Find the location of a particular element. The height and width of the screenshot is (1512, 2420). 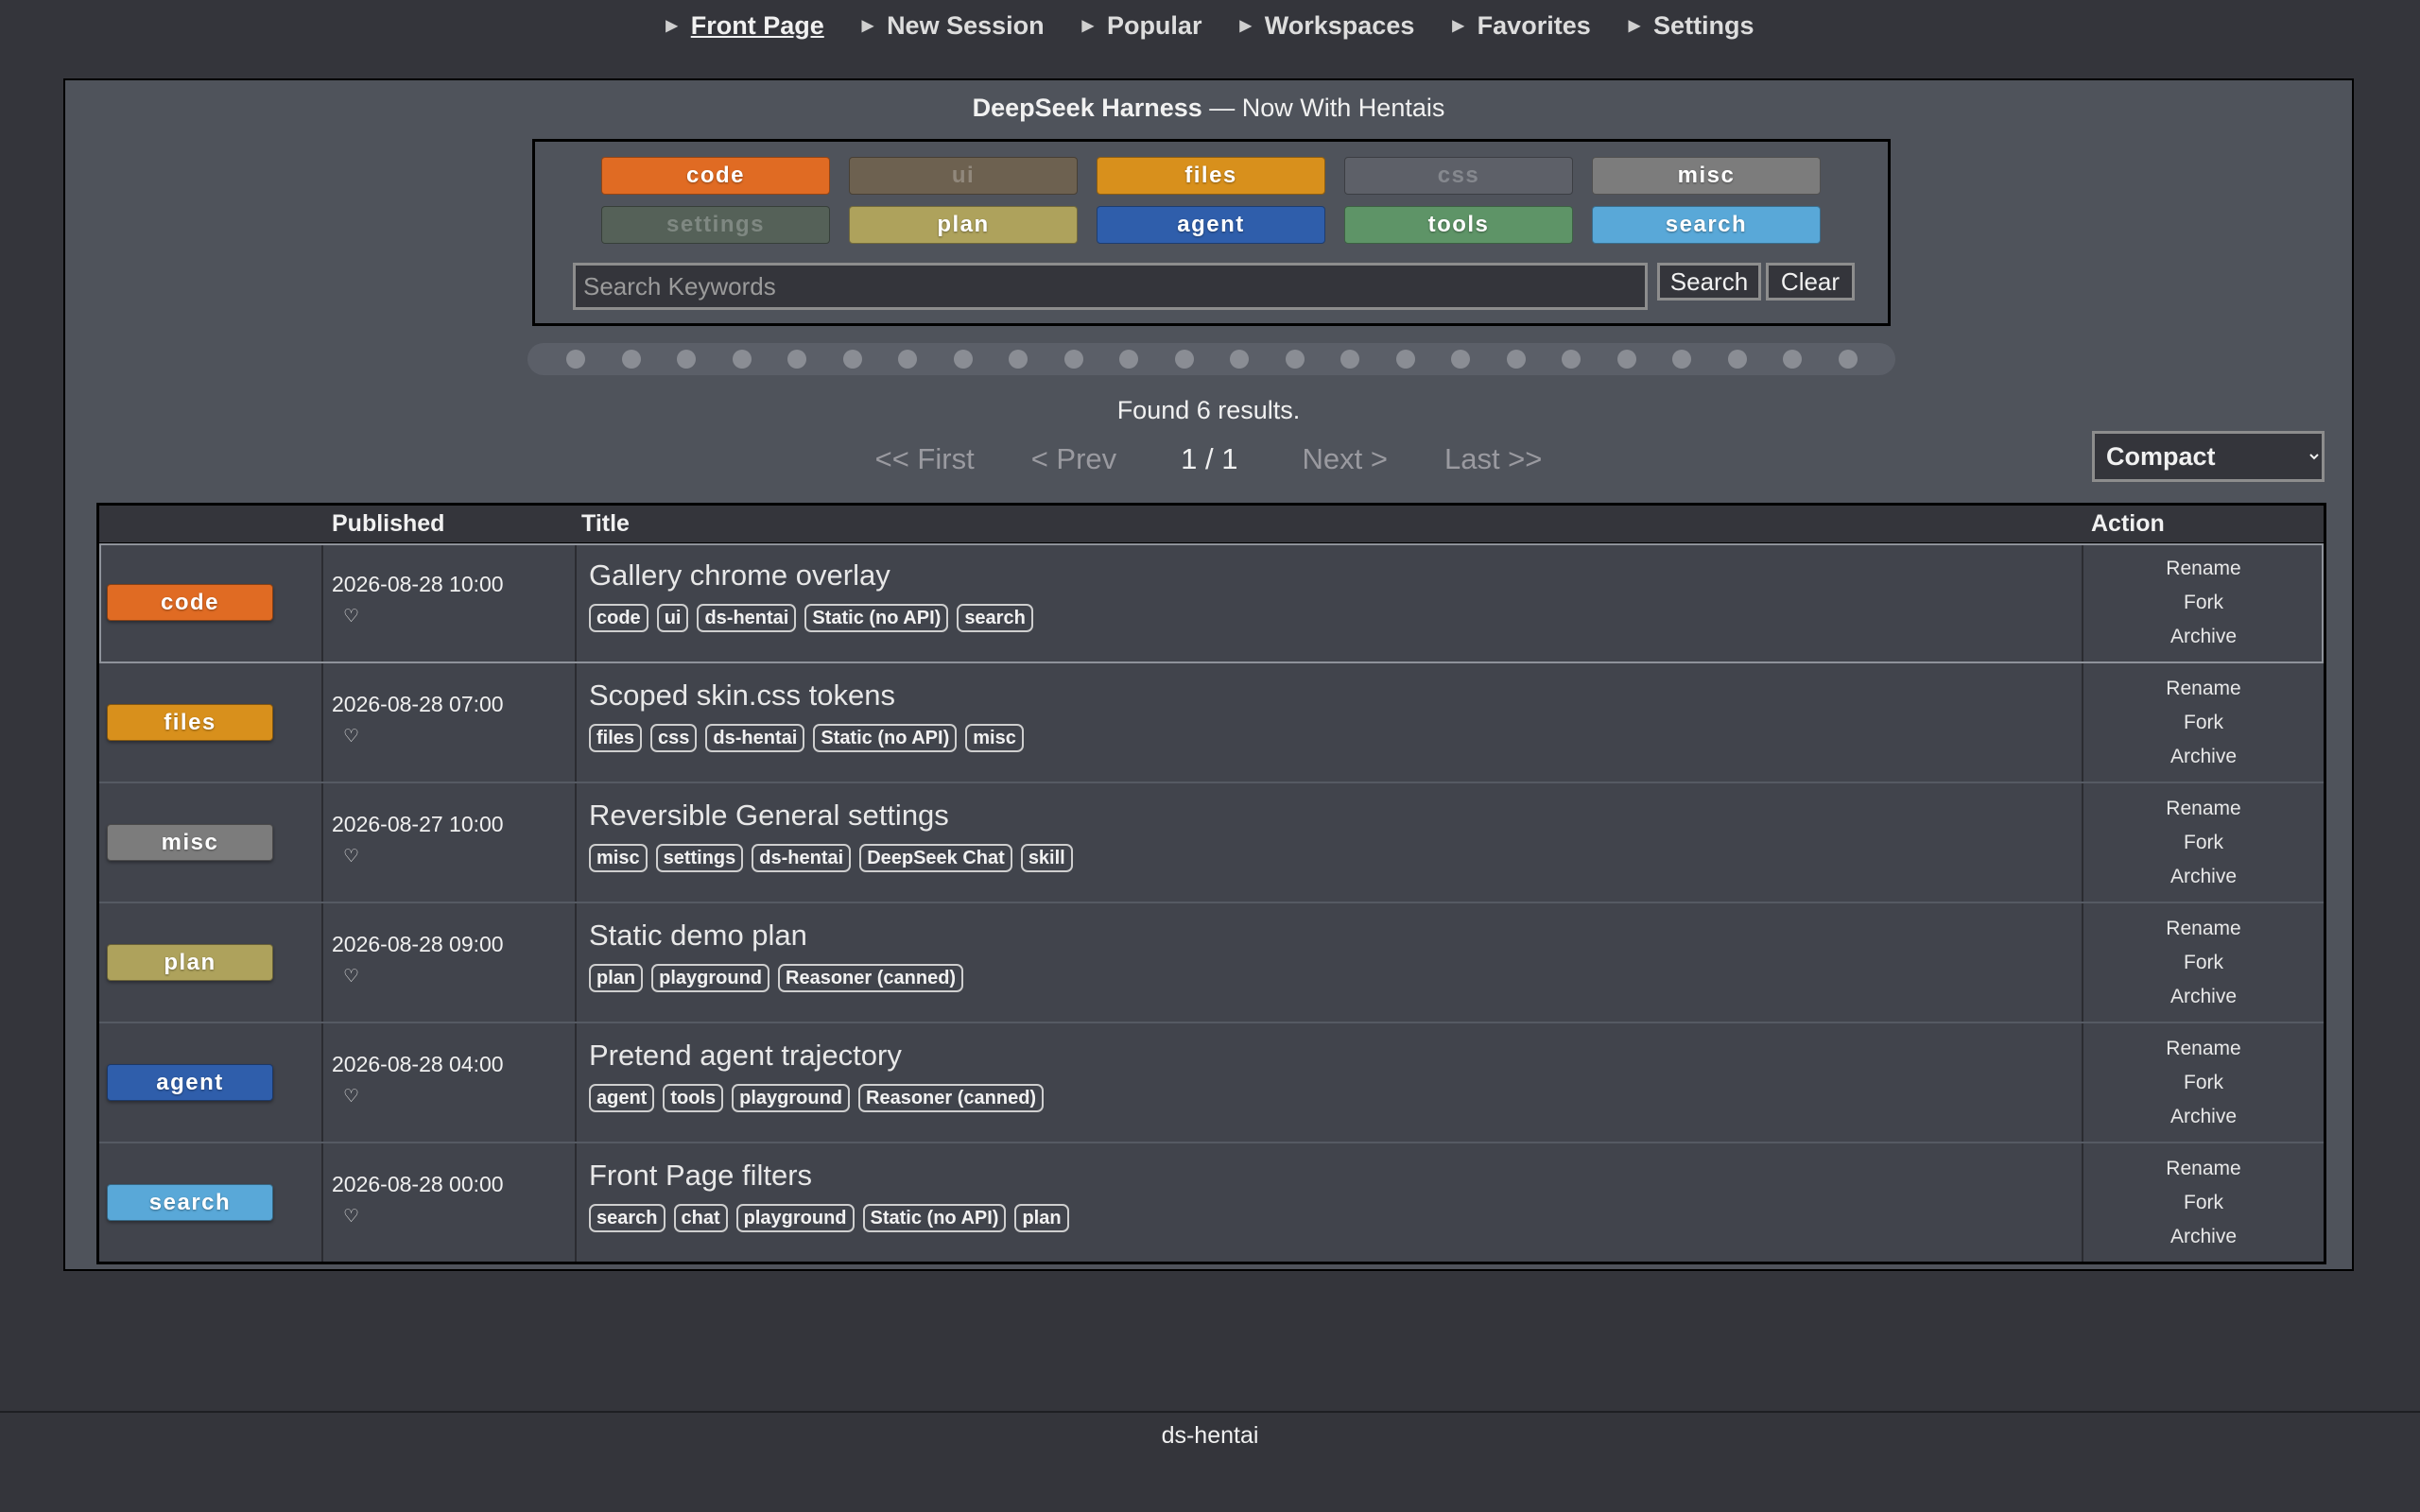

tag: skill is located at coordinates (1046, 858).